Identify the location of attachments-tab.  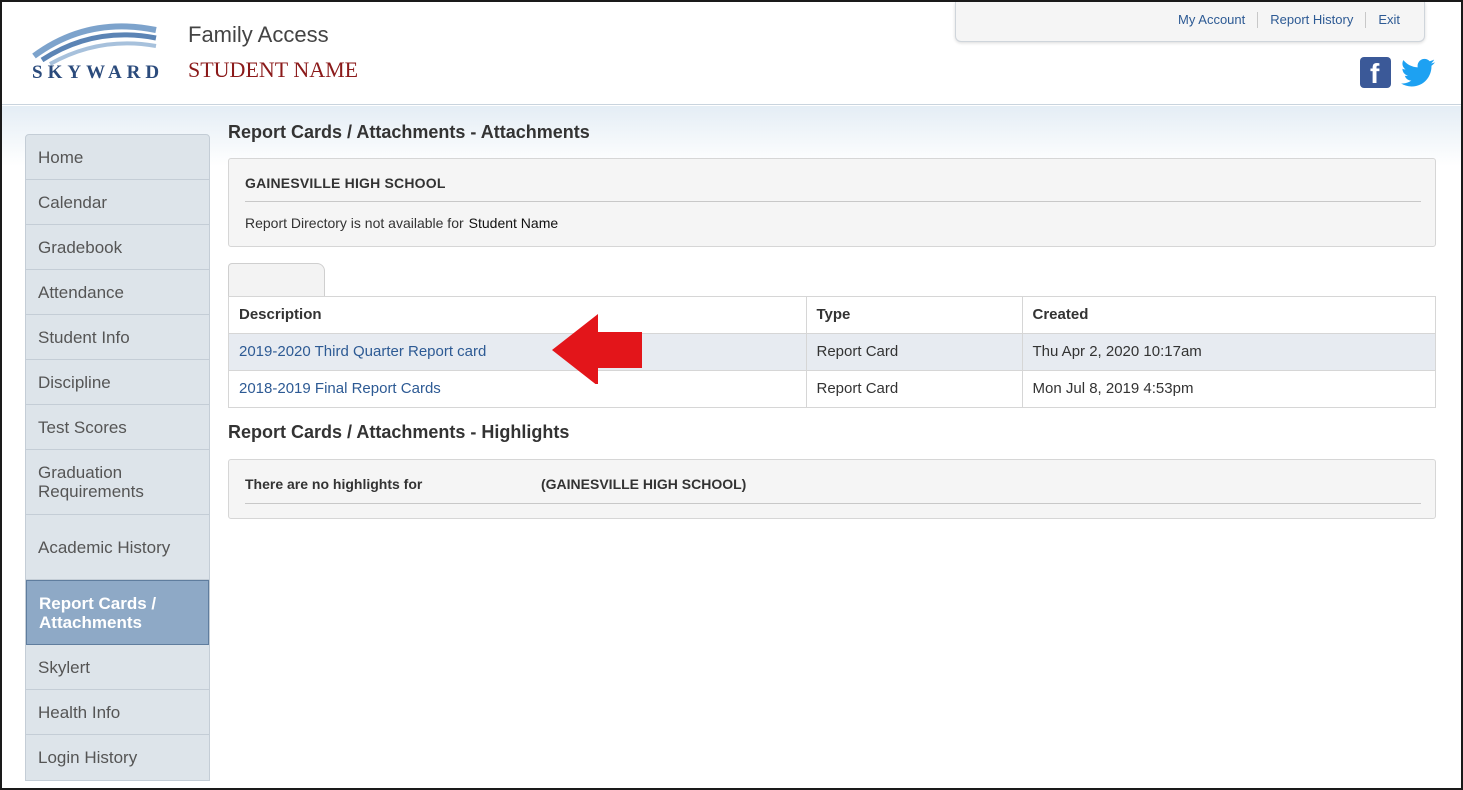
(276, 280).